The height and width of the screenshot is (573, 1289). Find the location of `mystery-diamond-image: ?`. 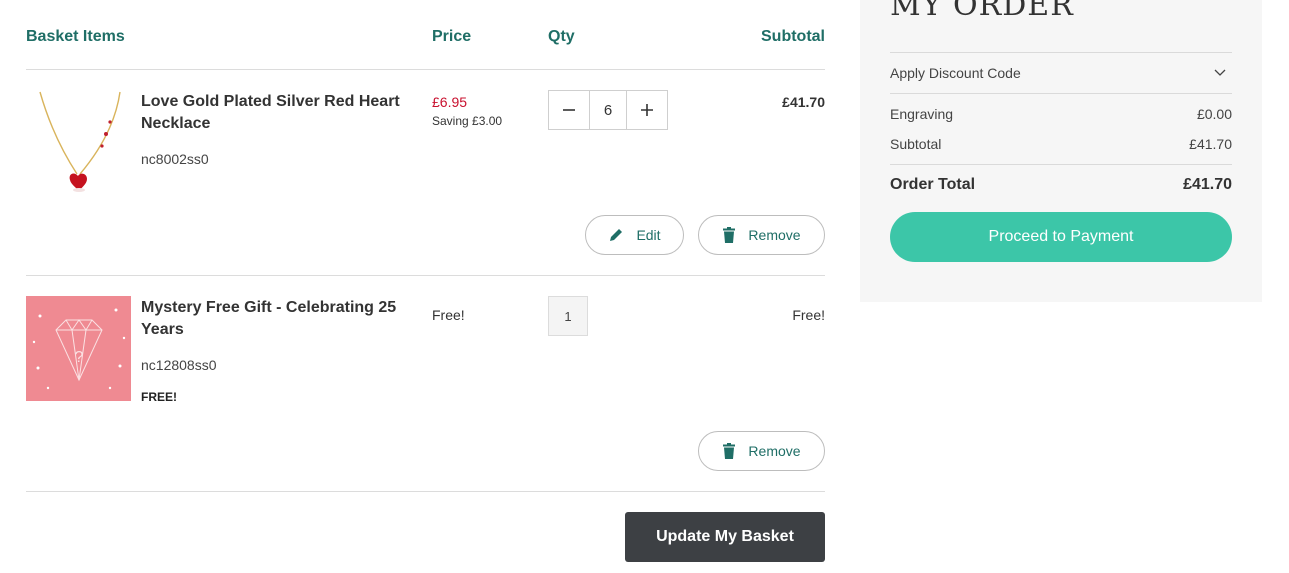

mystery-diamond-image: ? is located at coordinates (78, 348).